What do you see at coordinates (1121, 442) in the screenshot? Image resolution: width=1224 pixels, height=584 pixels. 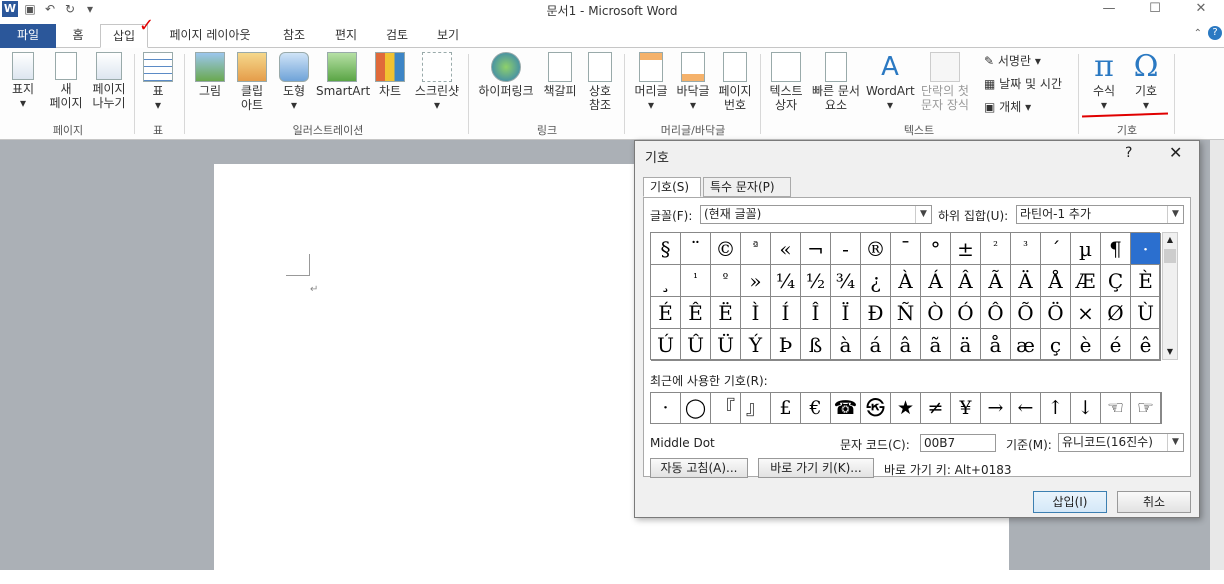 I see `from-select: 유니코드(16진수) ▼` at bounding box center [1121, 442].